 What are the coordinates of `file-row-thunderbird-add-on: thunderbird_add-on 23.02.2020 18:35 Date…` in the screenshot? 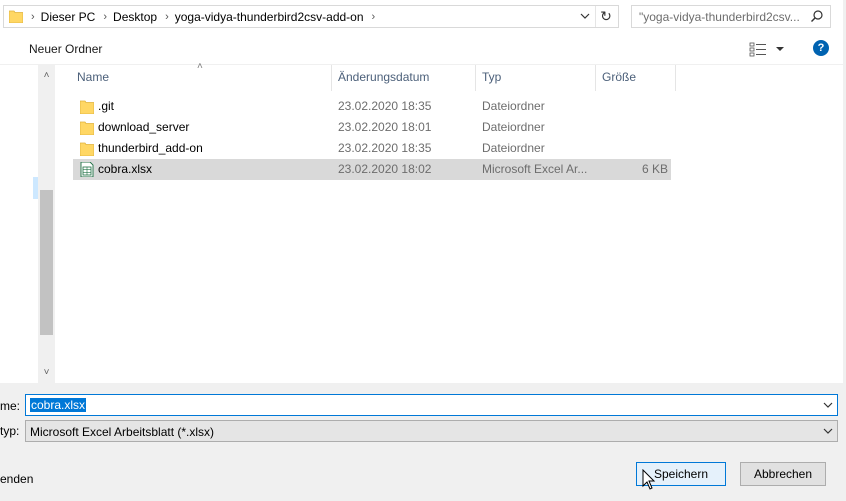 It's located at (372, 148).